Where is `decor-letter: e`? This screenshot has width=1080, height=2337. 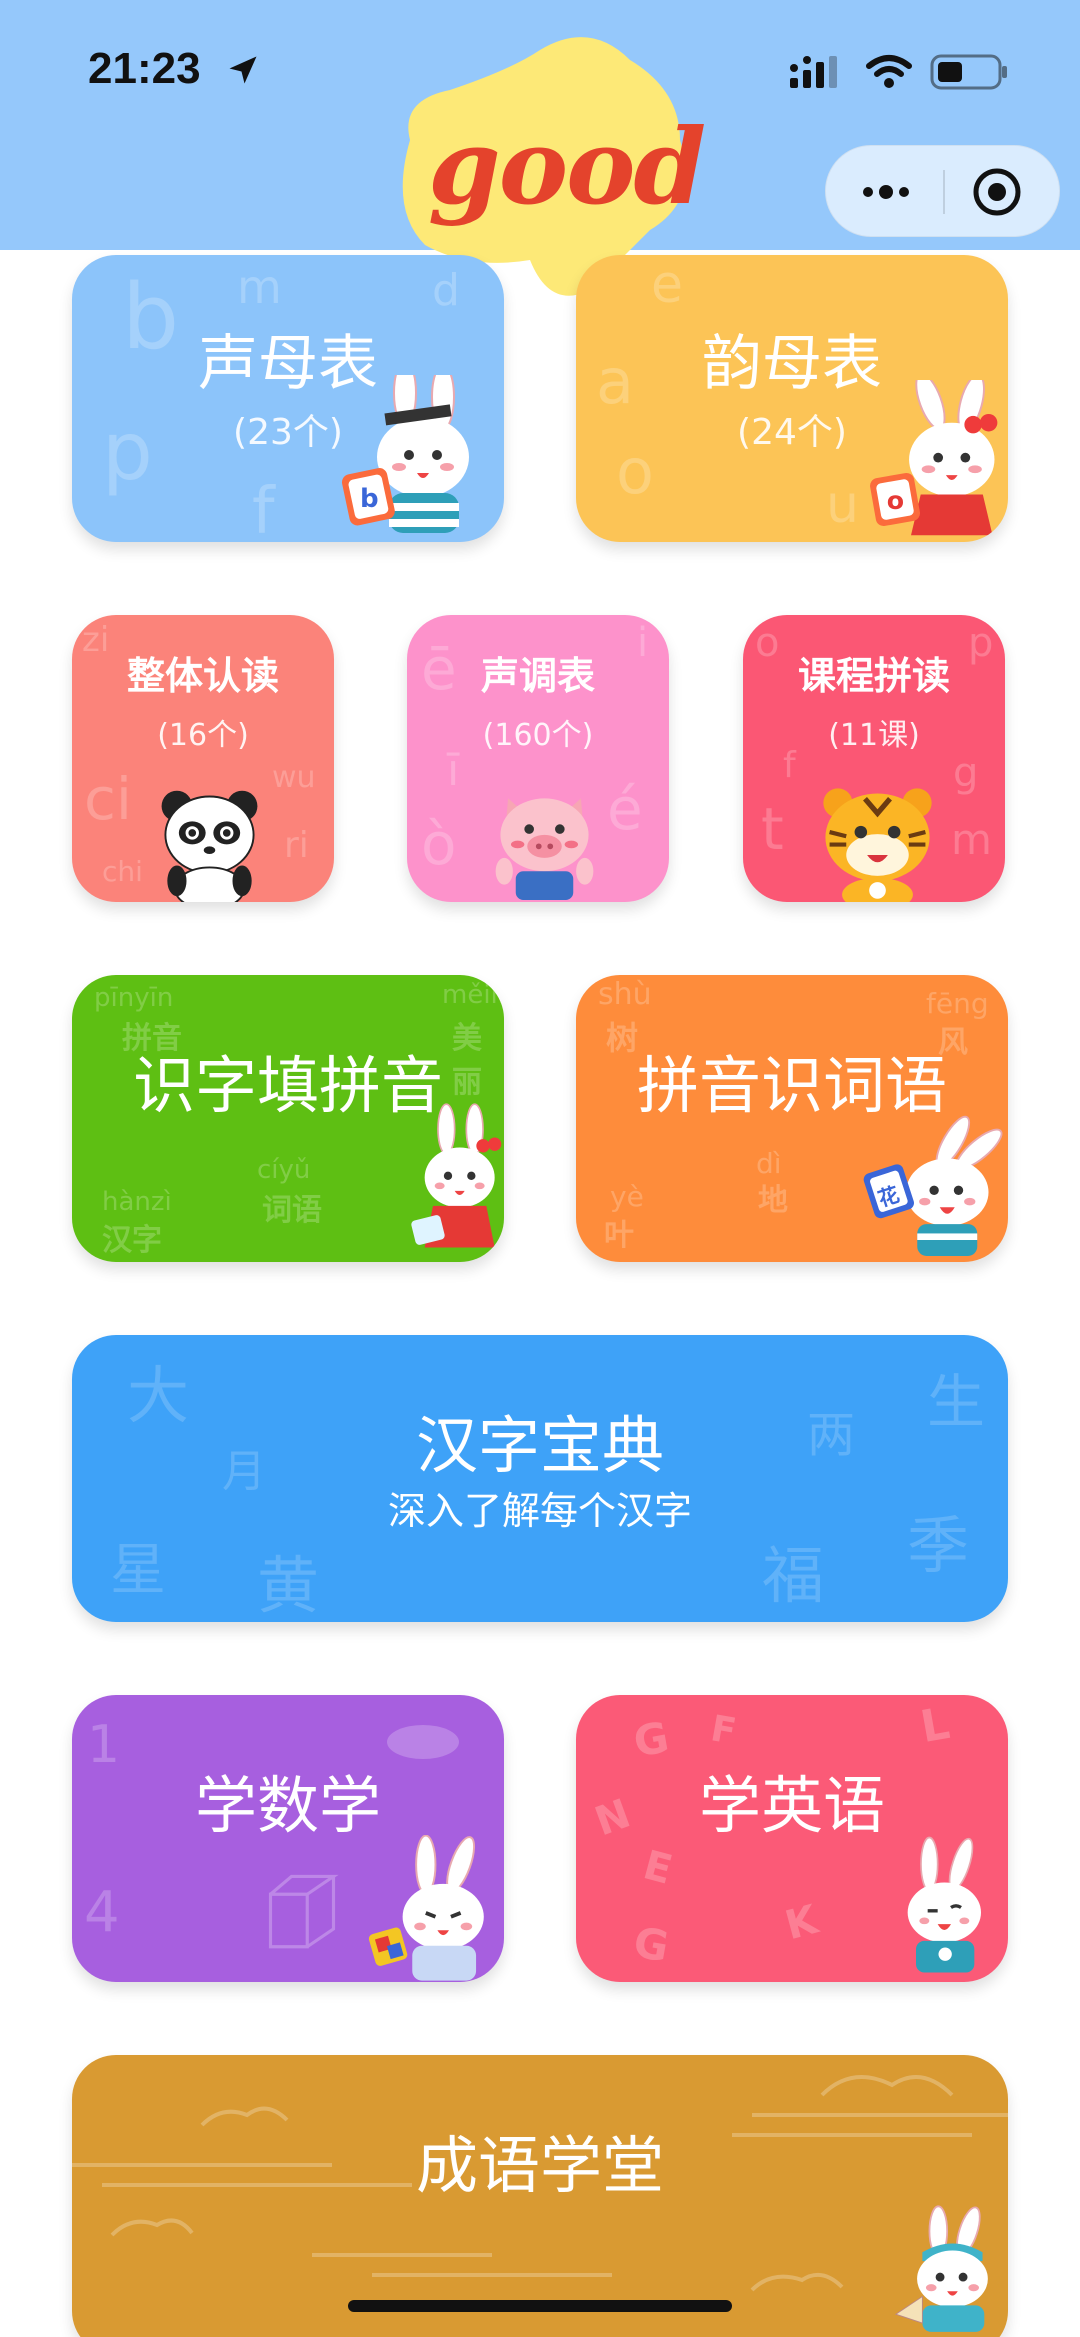 decor-letter: e is located at coordinates (667, 285).